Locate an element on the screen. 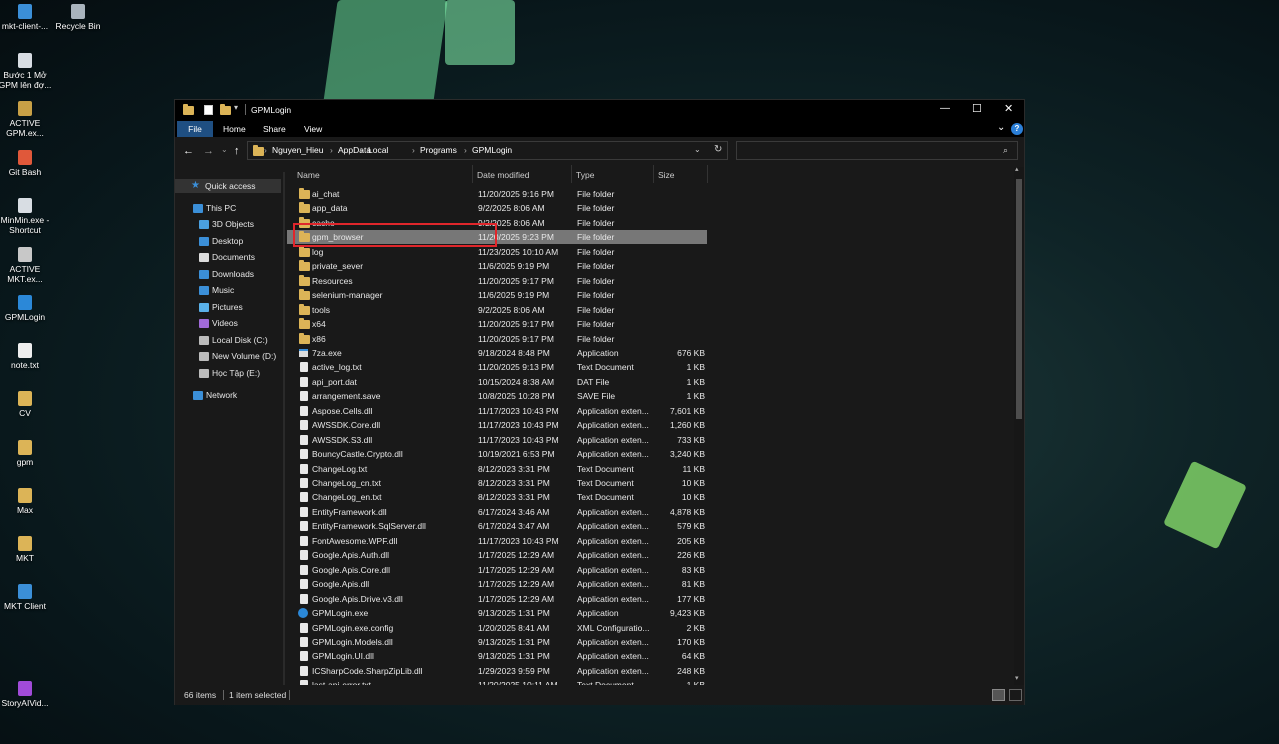  nav-item-network: Network is located at coordinates (228, 395).